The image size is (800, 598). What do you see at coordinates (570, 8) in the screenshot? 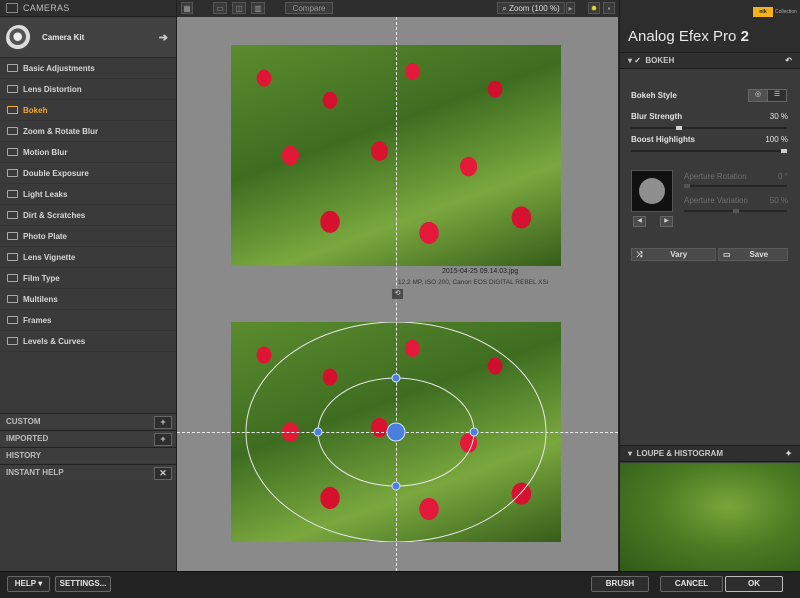
I see `zoom-arrow-button: ▸` at bounding box center [570, 8].